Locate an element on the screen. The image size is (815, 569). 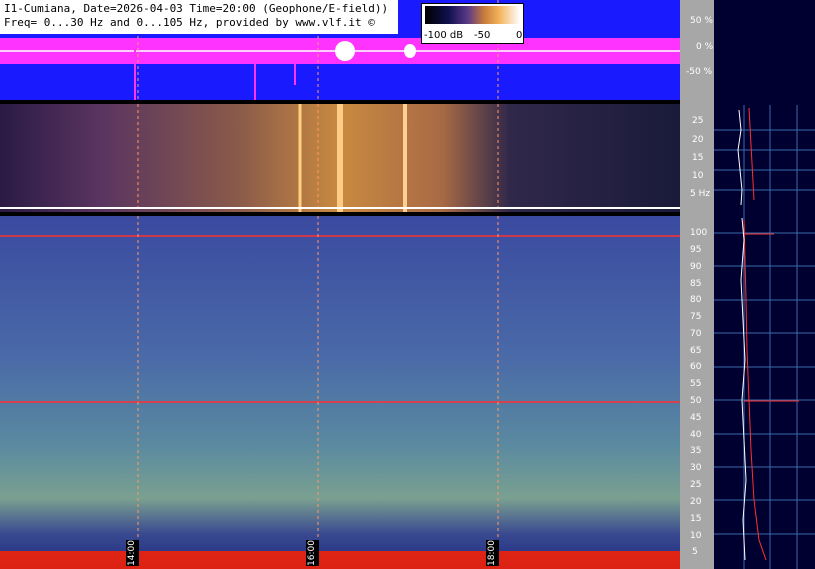
freq-high-tick: 25 is located at coordinates (696, 485).